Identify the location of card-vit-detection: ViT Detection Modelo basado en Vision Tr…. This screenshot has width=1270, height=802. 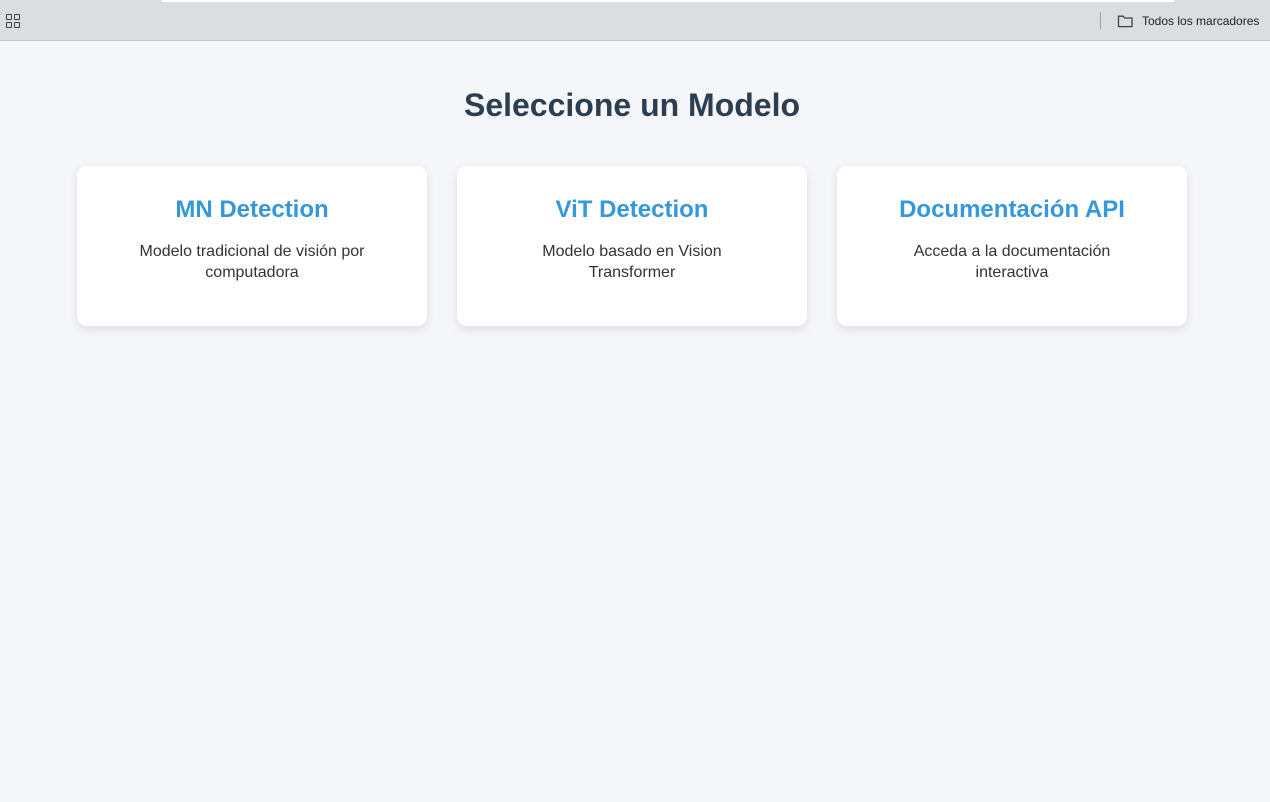
(632, 246).